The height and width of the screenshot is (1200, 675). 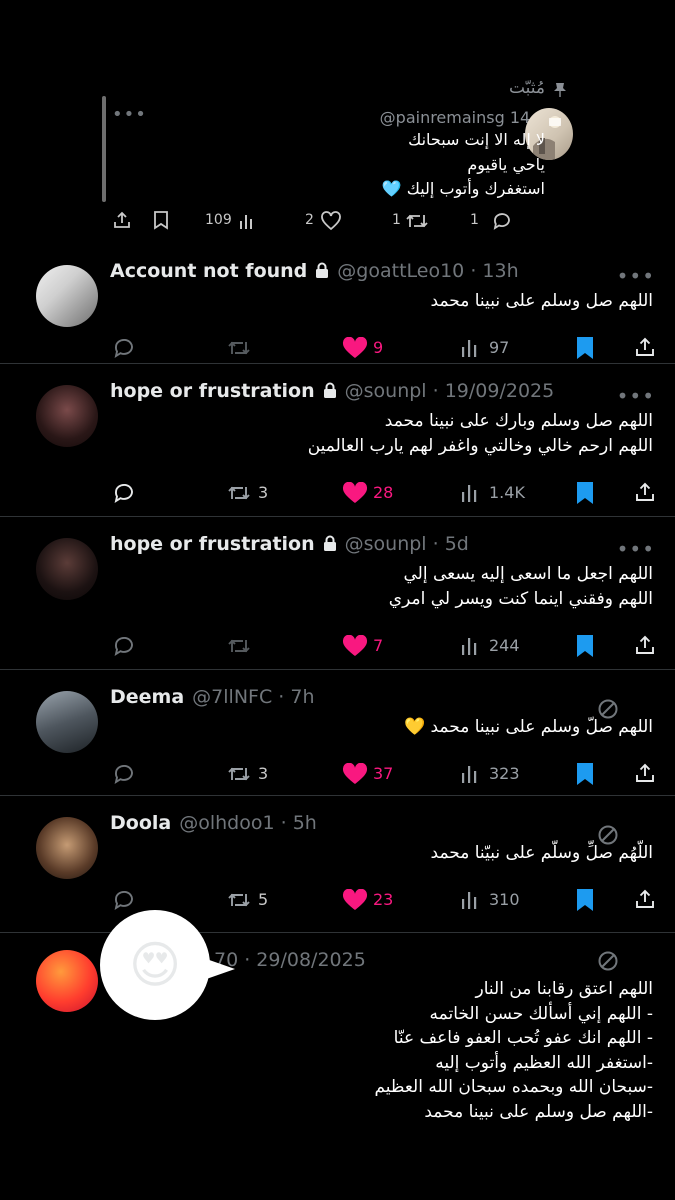 What do you see at coordinates (309, 220) in the screenshot?
I see `likes-count: 2` at bounding box center [309, 220].